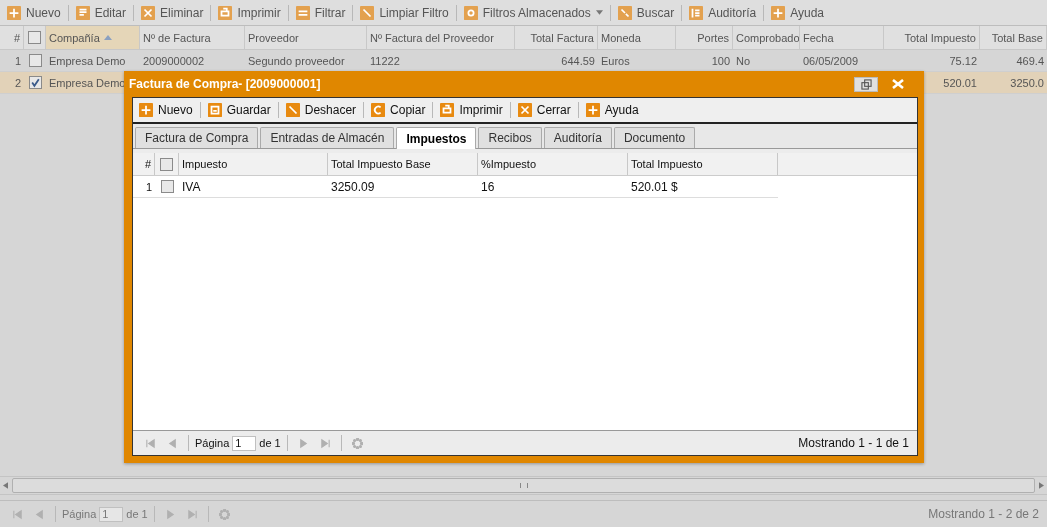  I want to click on row-number: 2, so click(17, 82).